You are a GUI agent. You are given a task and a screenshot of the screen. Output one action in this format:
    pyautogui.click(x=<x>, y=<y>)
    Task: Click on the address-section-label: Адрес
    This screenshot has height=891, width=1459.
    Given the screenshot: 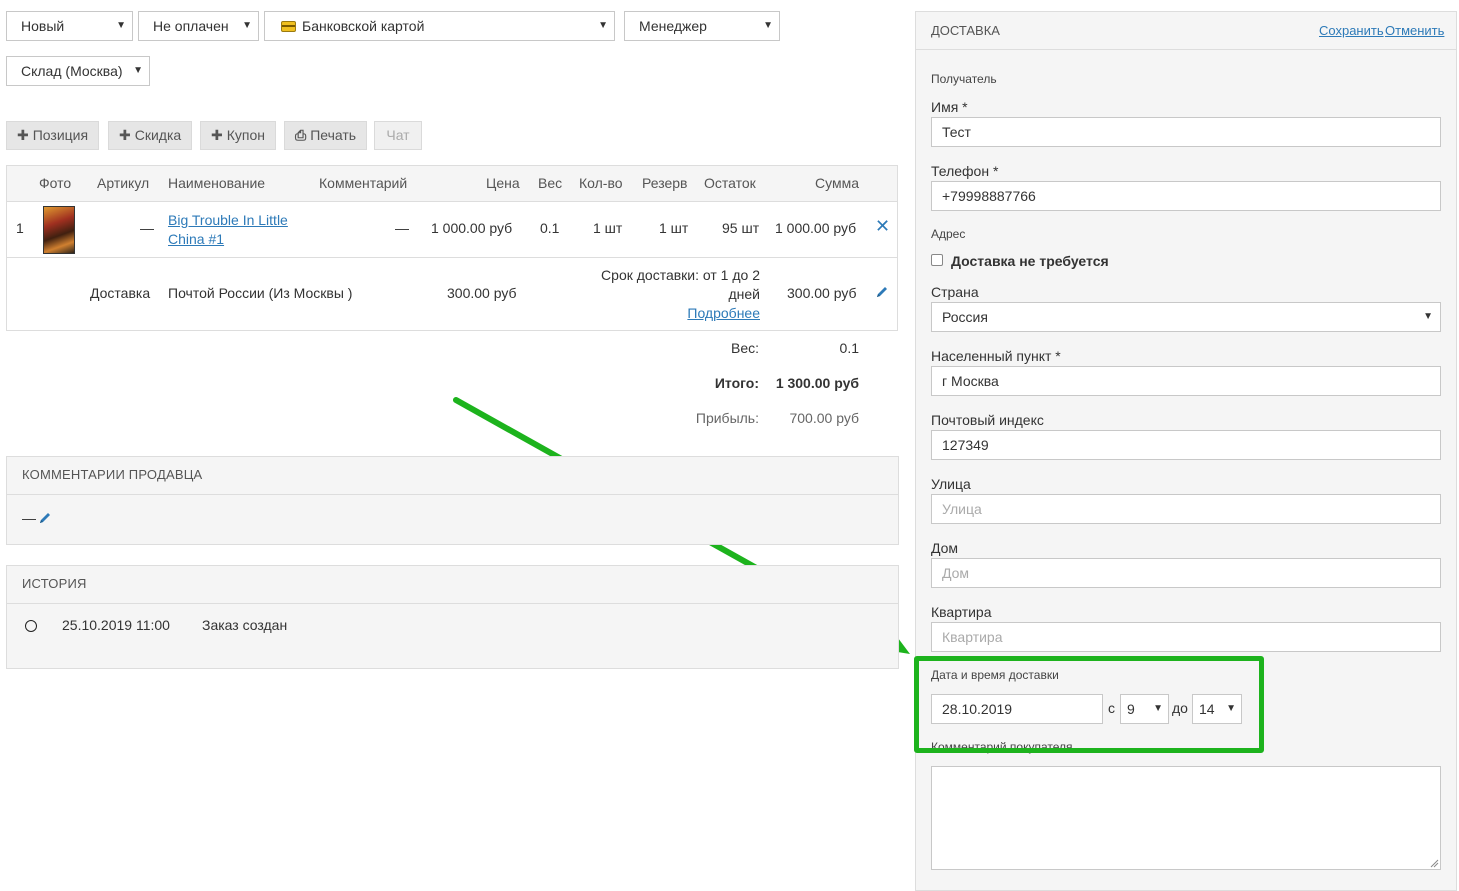 What is the action you would take?
    pyautogui.click(x=948, y=234)
    